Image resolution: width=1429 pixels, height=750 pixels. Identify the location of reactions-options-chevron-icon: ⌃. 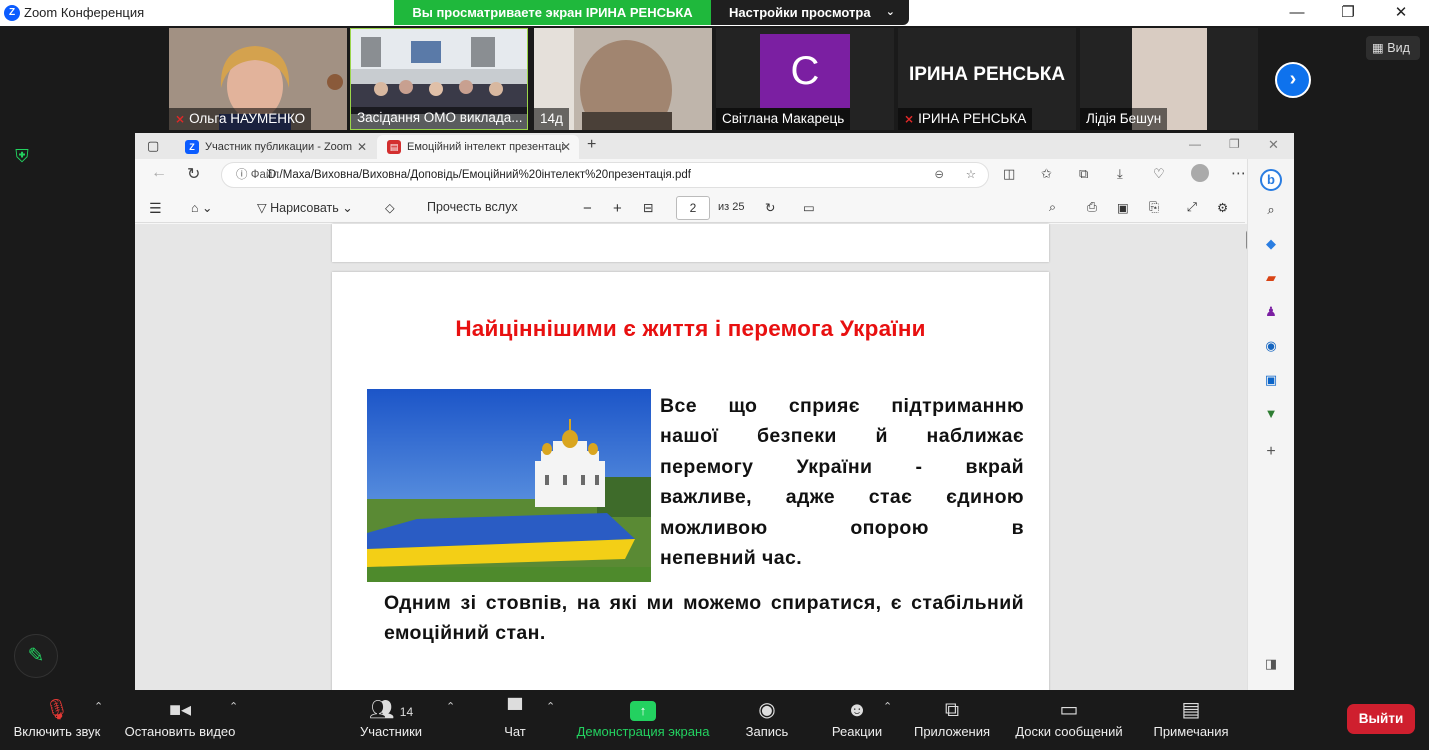
(887, 706).